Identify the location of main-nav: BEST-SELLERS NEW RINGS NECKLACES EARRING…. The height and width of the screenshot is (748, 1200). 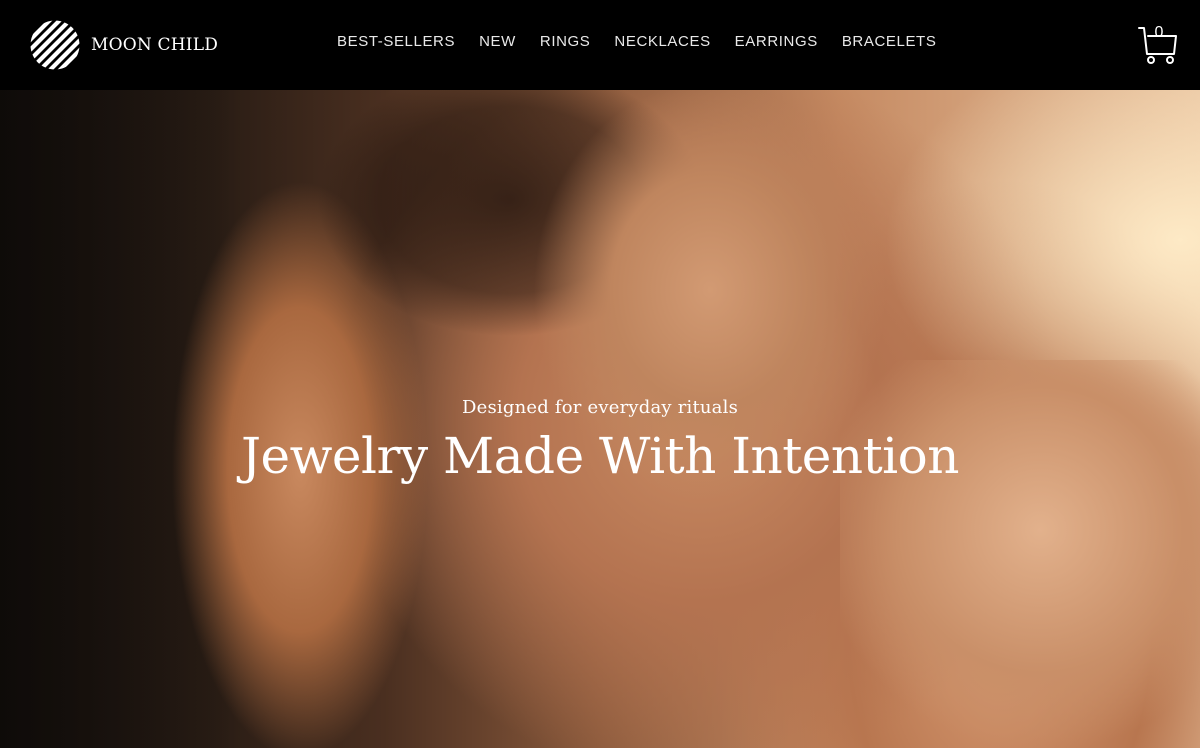
(636, 41).